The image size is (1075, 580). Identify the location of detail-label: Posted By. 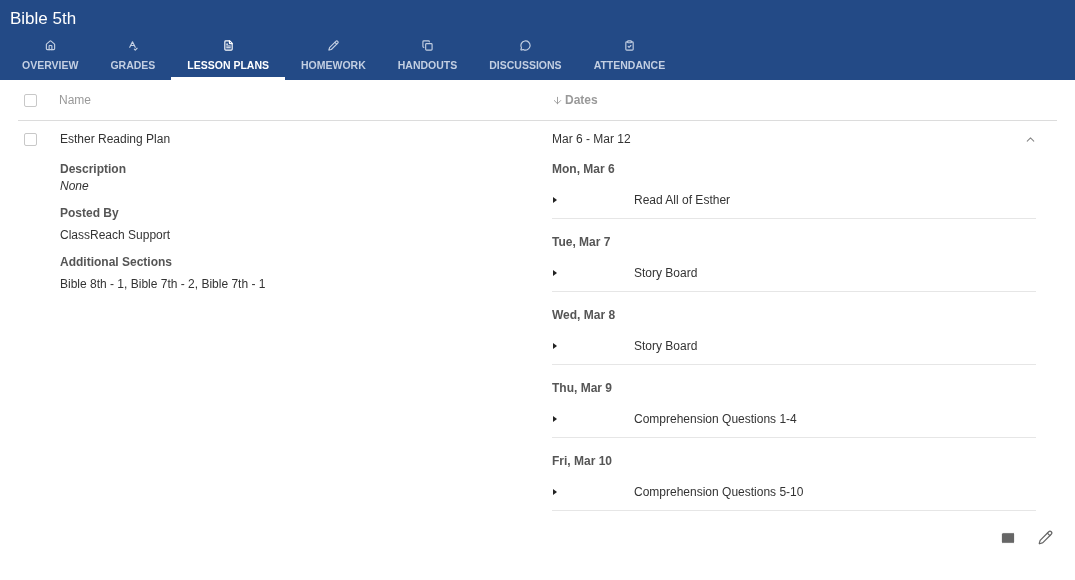
(90, 213).